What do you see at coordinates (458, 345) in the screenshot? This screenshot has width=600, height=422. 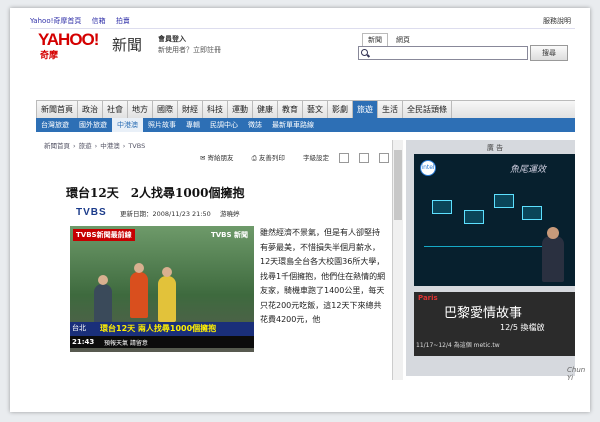 I see `movie-ad-footer: 11/17~12/4 為這個 metic.tw` at bounding box center [458, 345].